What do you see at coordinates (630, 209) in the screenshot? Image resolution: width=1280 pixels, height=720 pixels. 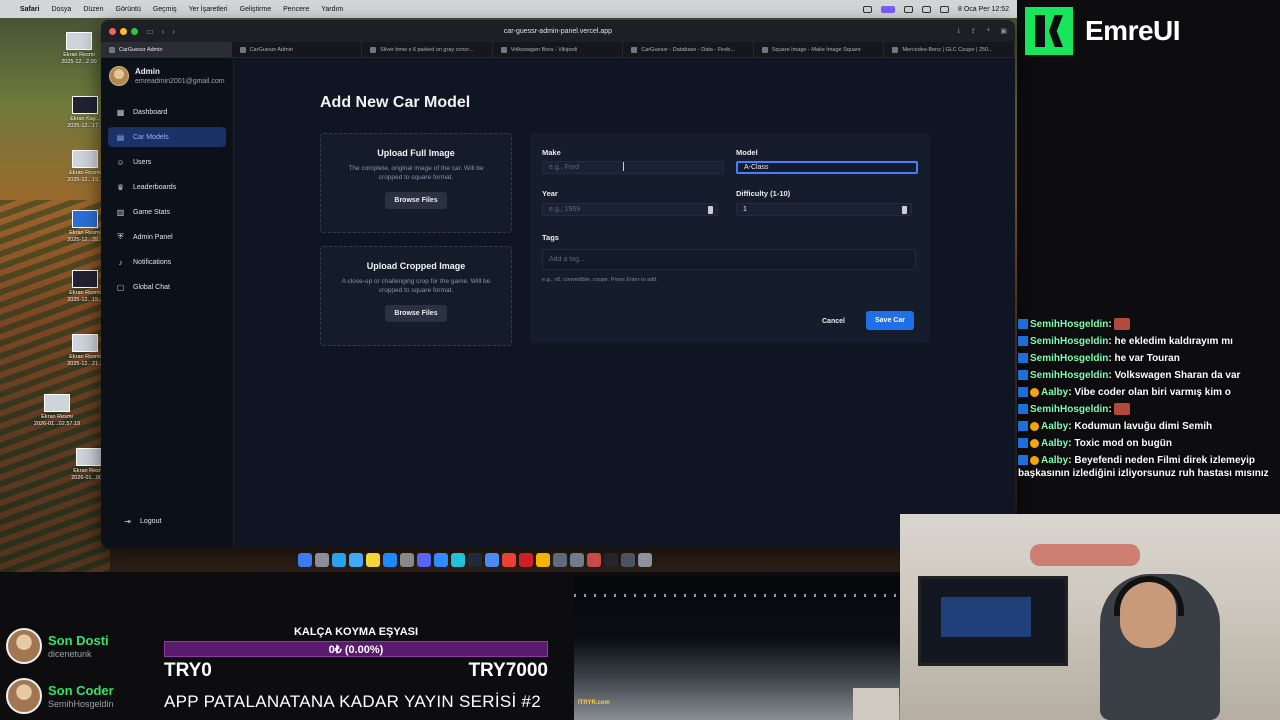 I see `year-field: e.g., 1969` at bounding box center [630, 209].